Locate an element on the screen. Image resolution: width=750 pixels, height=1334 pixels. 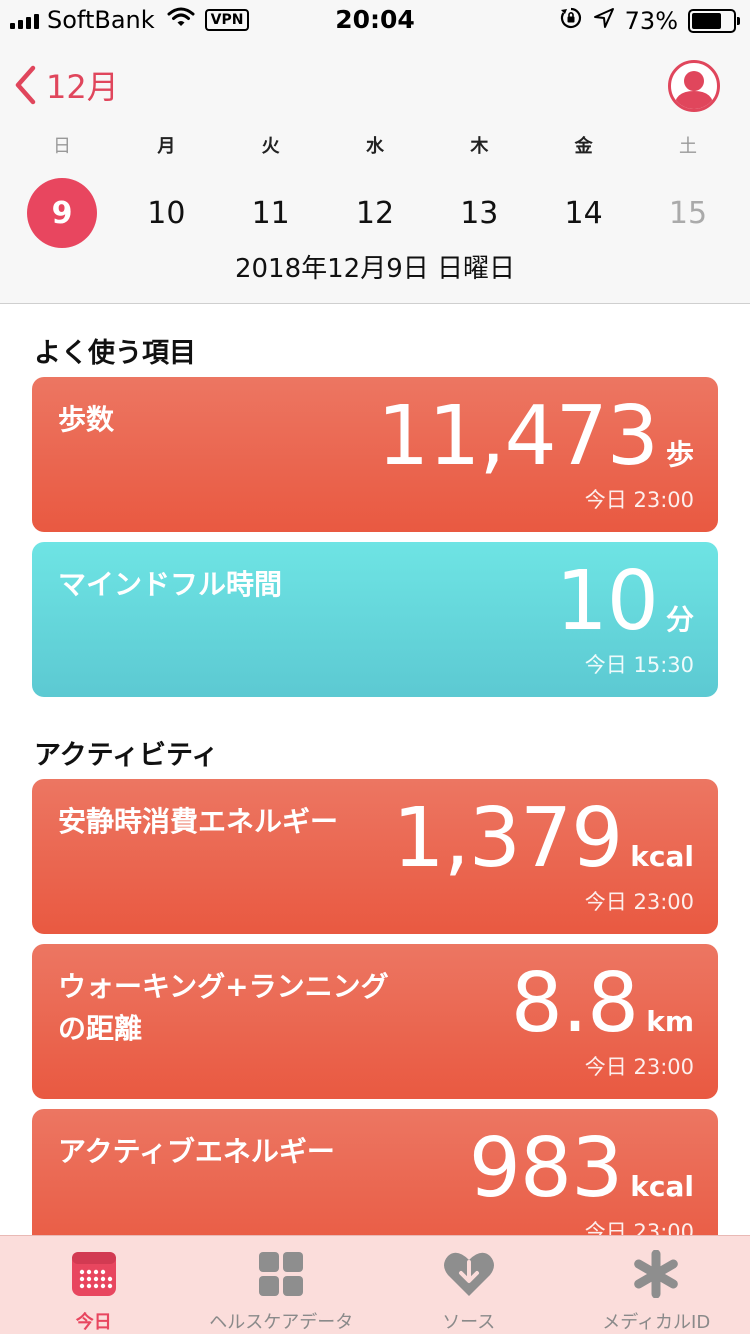
profile-icon is located at coordinates (694, 90).